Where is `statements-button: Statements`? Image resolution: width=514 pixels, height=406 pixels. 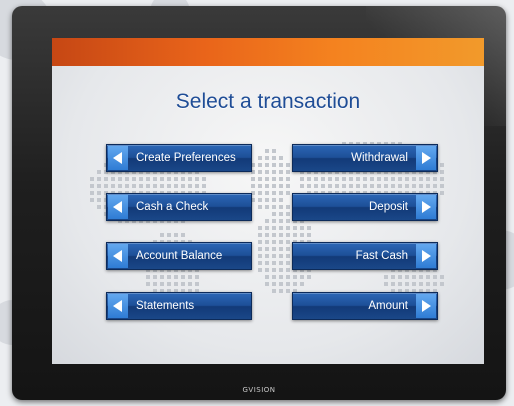
statements-button: Statements is located at coordinates (179, 306).